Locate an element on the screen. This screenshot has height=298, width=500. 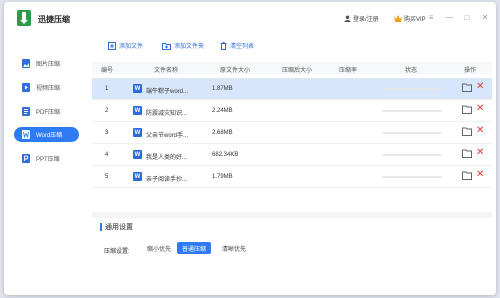
close-icon: ✕ is located at coordinates (485, 17).